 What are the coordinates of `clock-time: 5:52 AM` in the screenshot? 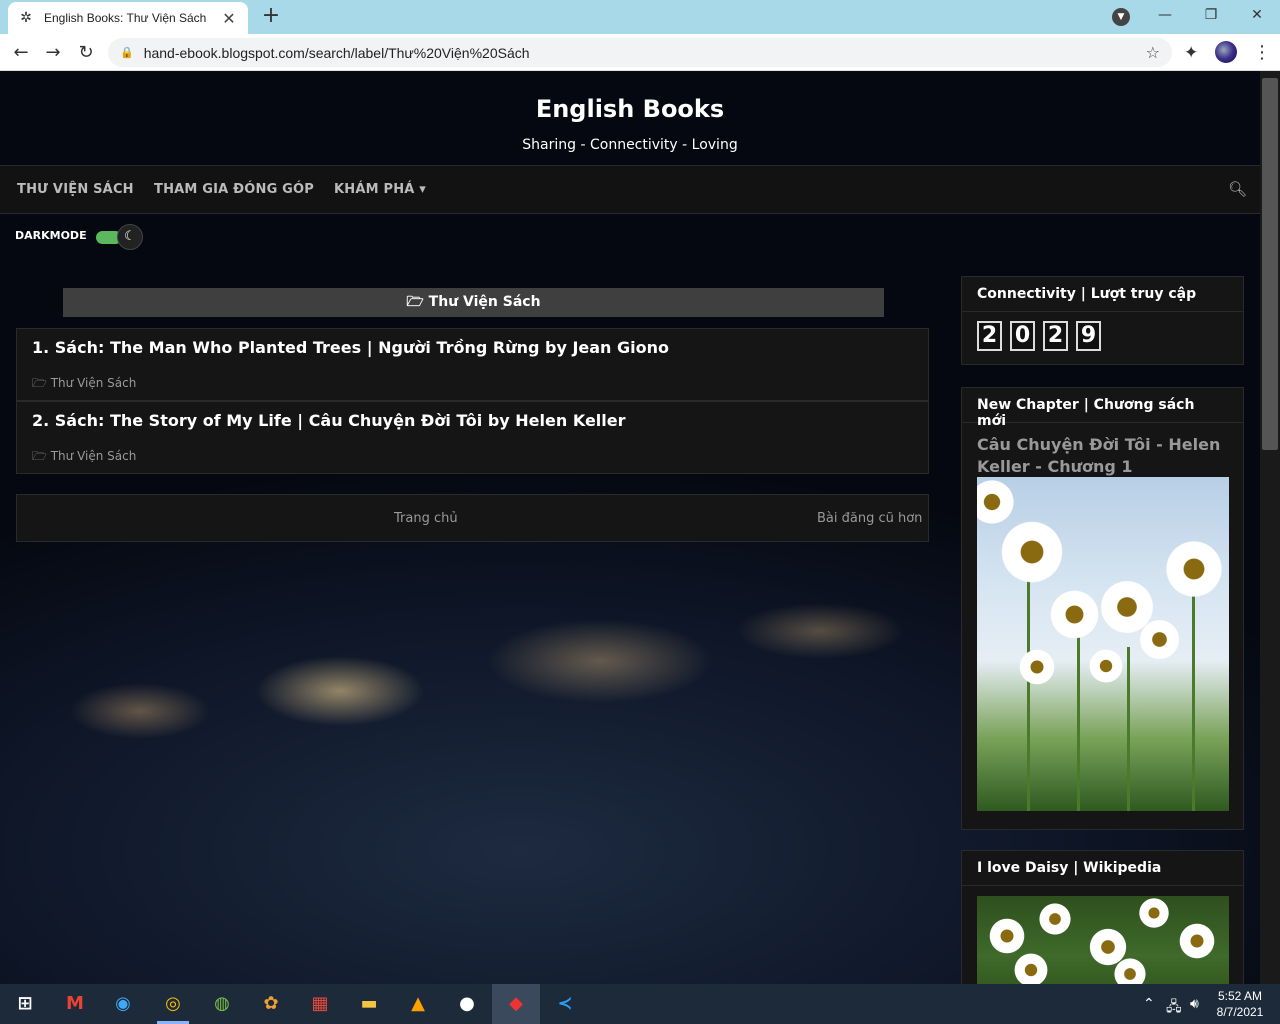 It's located at (1240, 996).